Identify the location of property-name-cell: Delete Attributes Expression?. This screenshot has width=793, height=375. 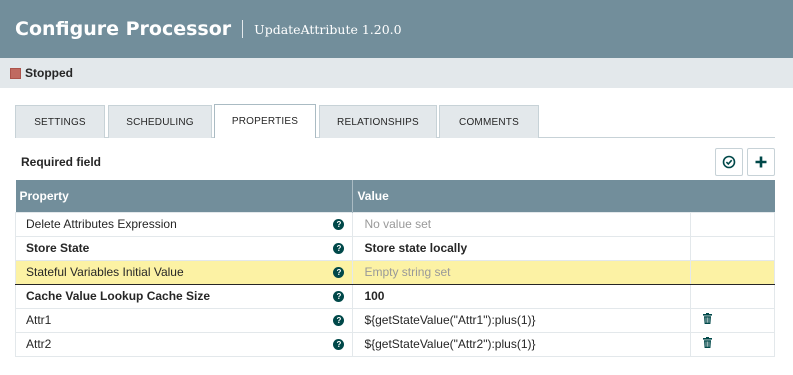
(183, 224).